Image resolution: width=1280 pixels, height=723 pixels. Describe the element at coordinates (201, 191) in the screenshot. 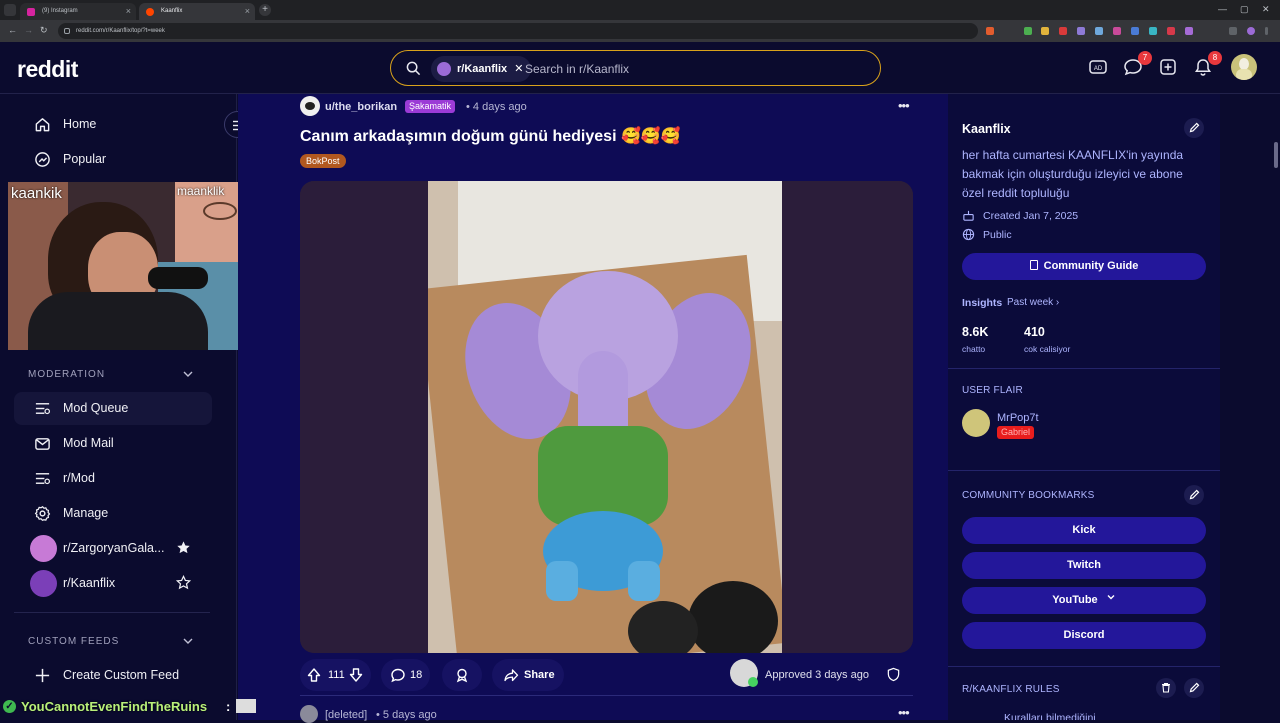

I see `webcam-label: maanklik` at that location.